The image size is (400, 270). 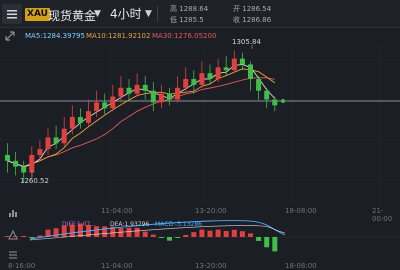 What do you see at coordinates (117, 266) in the screenshot?
I see `bottom-x-label-11-04: 11-04:00` at bounding box center [117, 266].